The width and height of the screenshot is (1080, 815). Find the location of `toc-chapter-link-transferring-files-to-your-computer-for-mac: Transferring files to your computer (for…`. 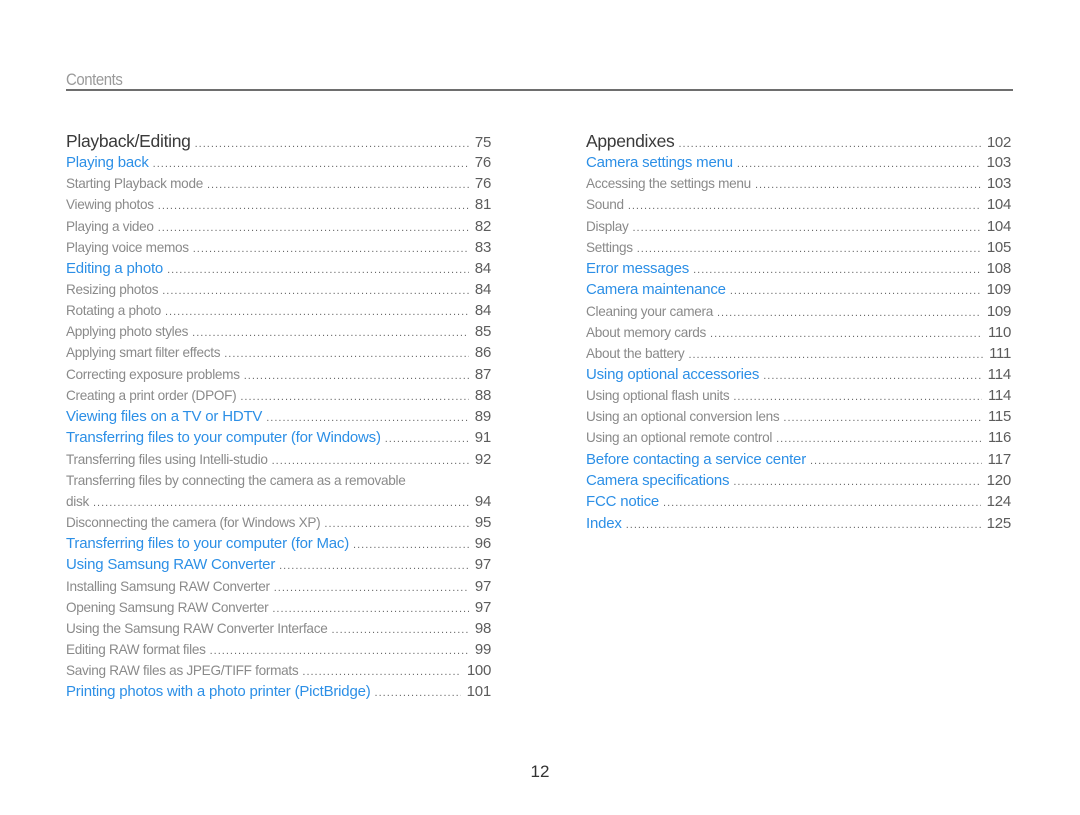

toc-chapter-link-transferring-files-to-your-computer-for-mac: Transferring files to your computer (for… is located at coordinates (278, 543).